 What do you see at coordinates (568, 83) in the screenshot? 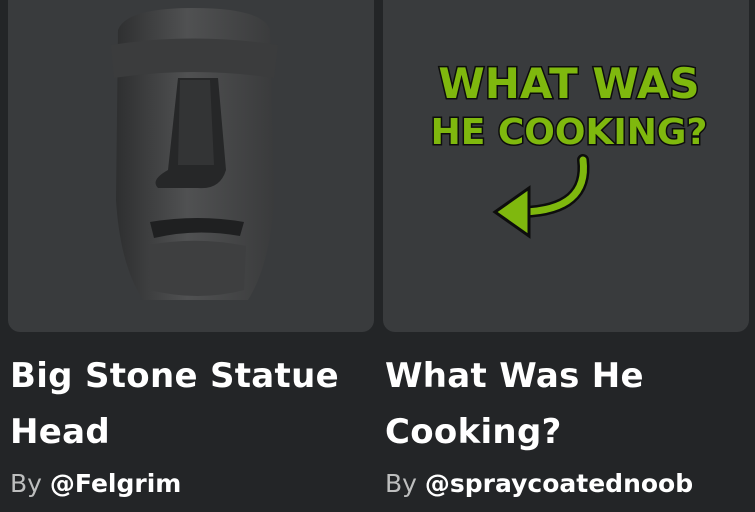
I see `thumbnail-text-line1: WHAT WAS` at bounding box center [568, 83].